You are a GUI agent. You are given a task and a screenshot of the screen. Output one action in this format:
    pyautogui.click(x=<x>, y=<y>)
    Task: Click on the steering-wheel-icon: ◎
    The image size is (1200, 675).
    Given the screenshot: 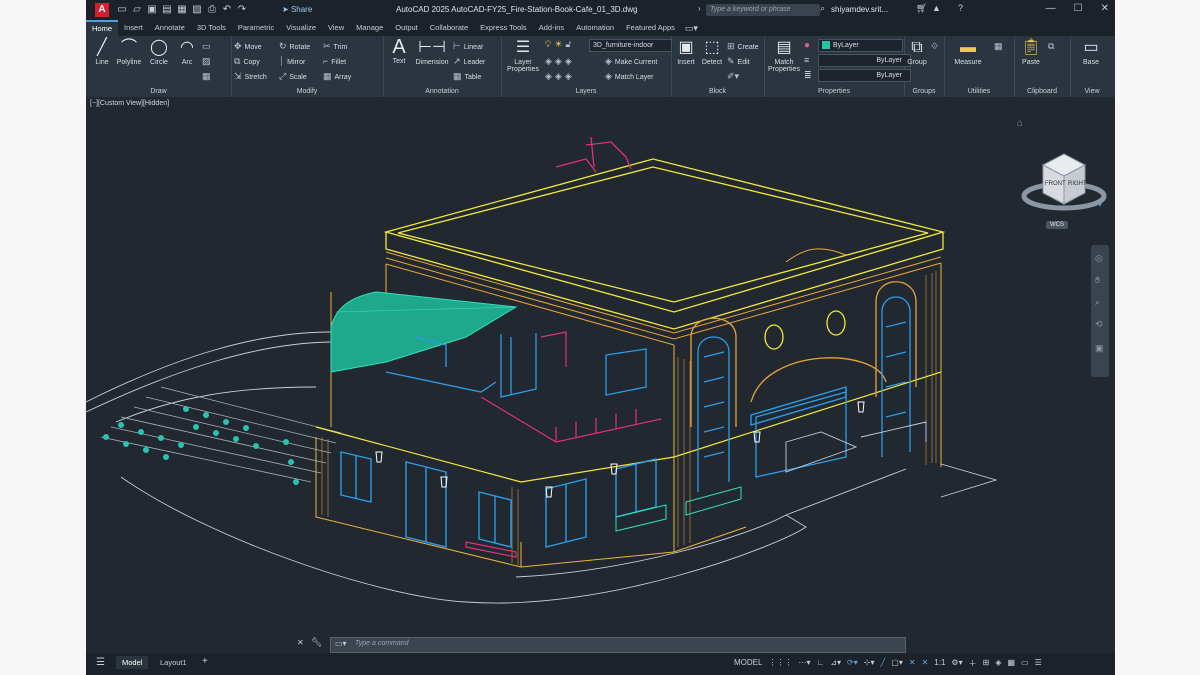 What is the action you would take?
    pyautogui.click(x=1099, y=258)
    